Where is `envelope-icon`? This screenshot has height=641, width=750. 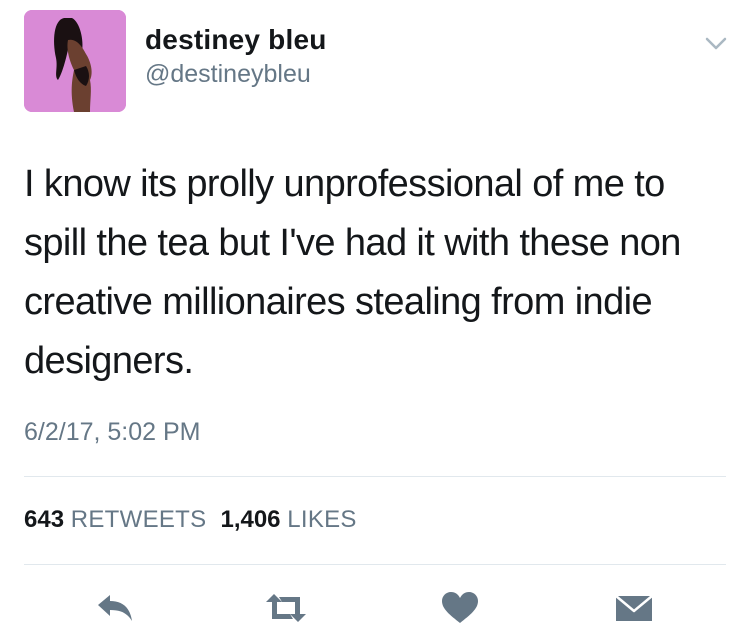 envelope-icon is located at coordinates (634, 608).